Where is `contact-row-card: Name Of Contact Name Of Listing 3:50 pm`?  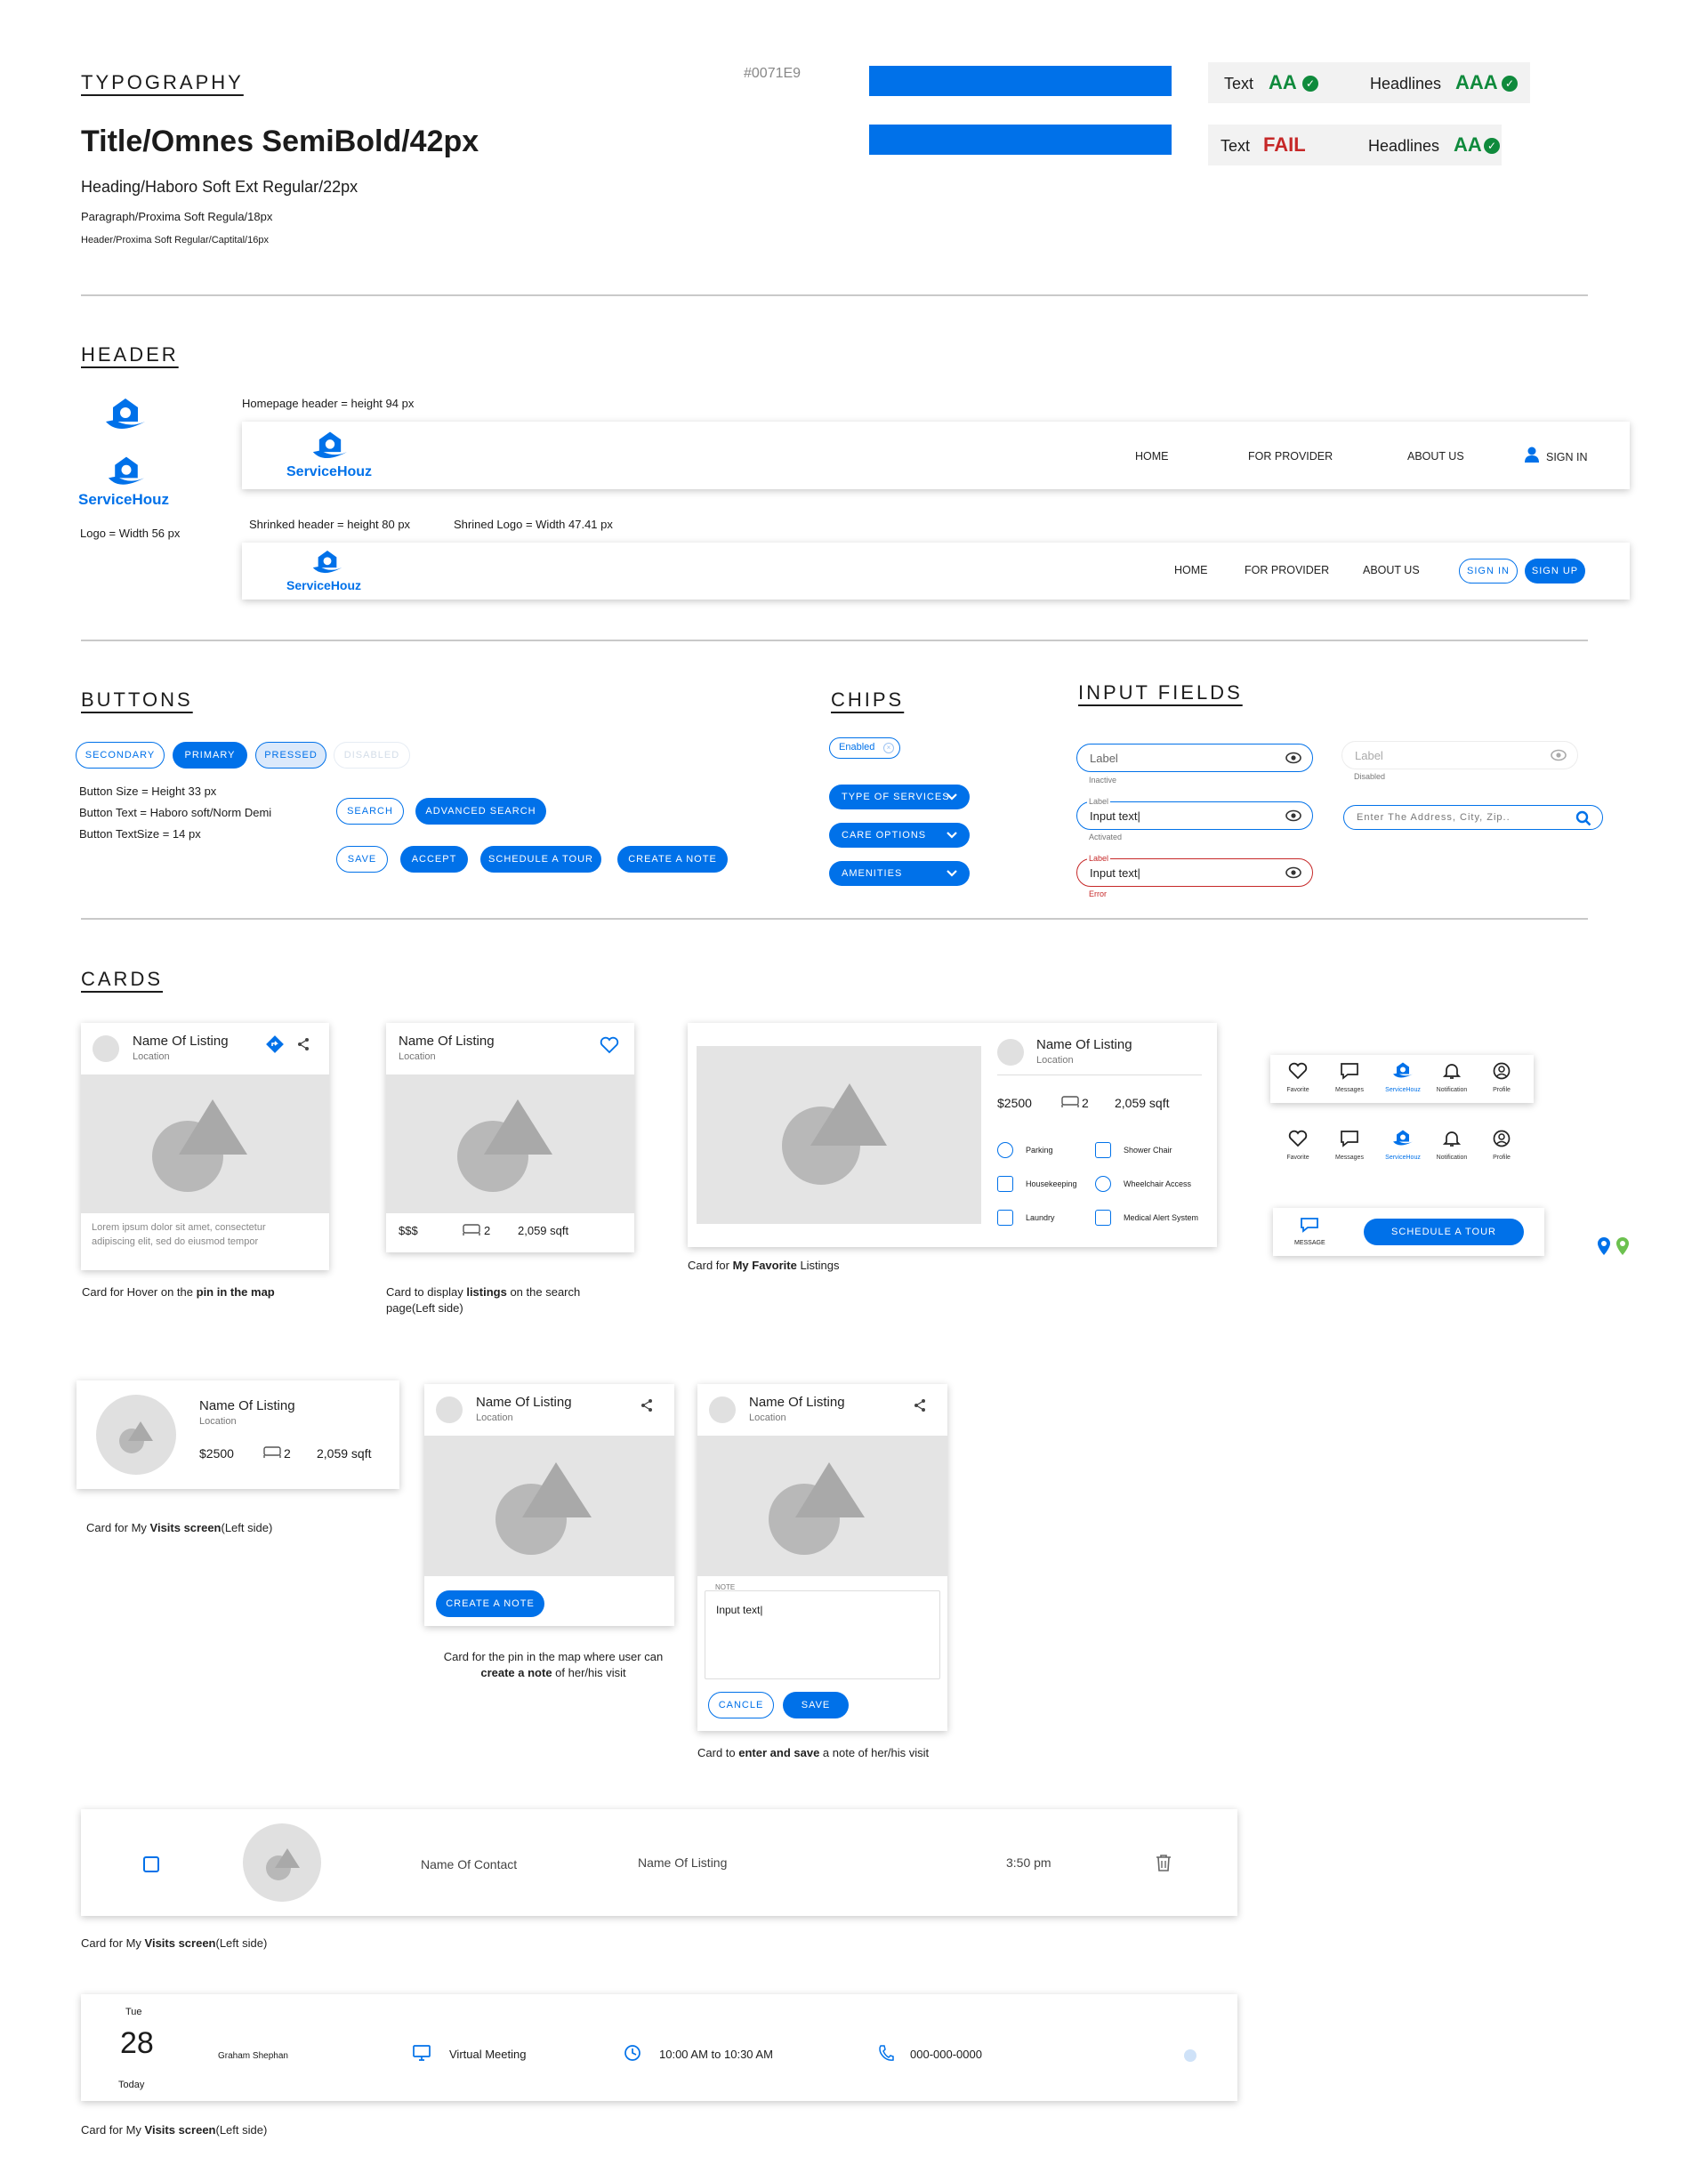 contact-row-card: Name Of Contact Name Of Listing 3:50 pm is located at coordinates (659, 1862).